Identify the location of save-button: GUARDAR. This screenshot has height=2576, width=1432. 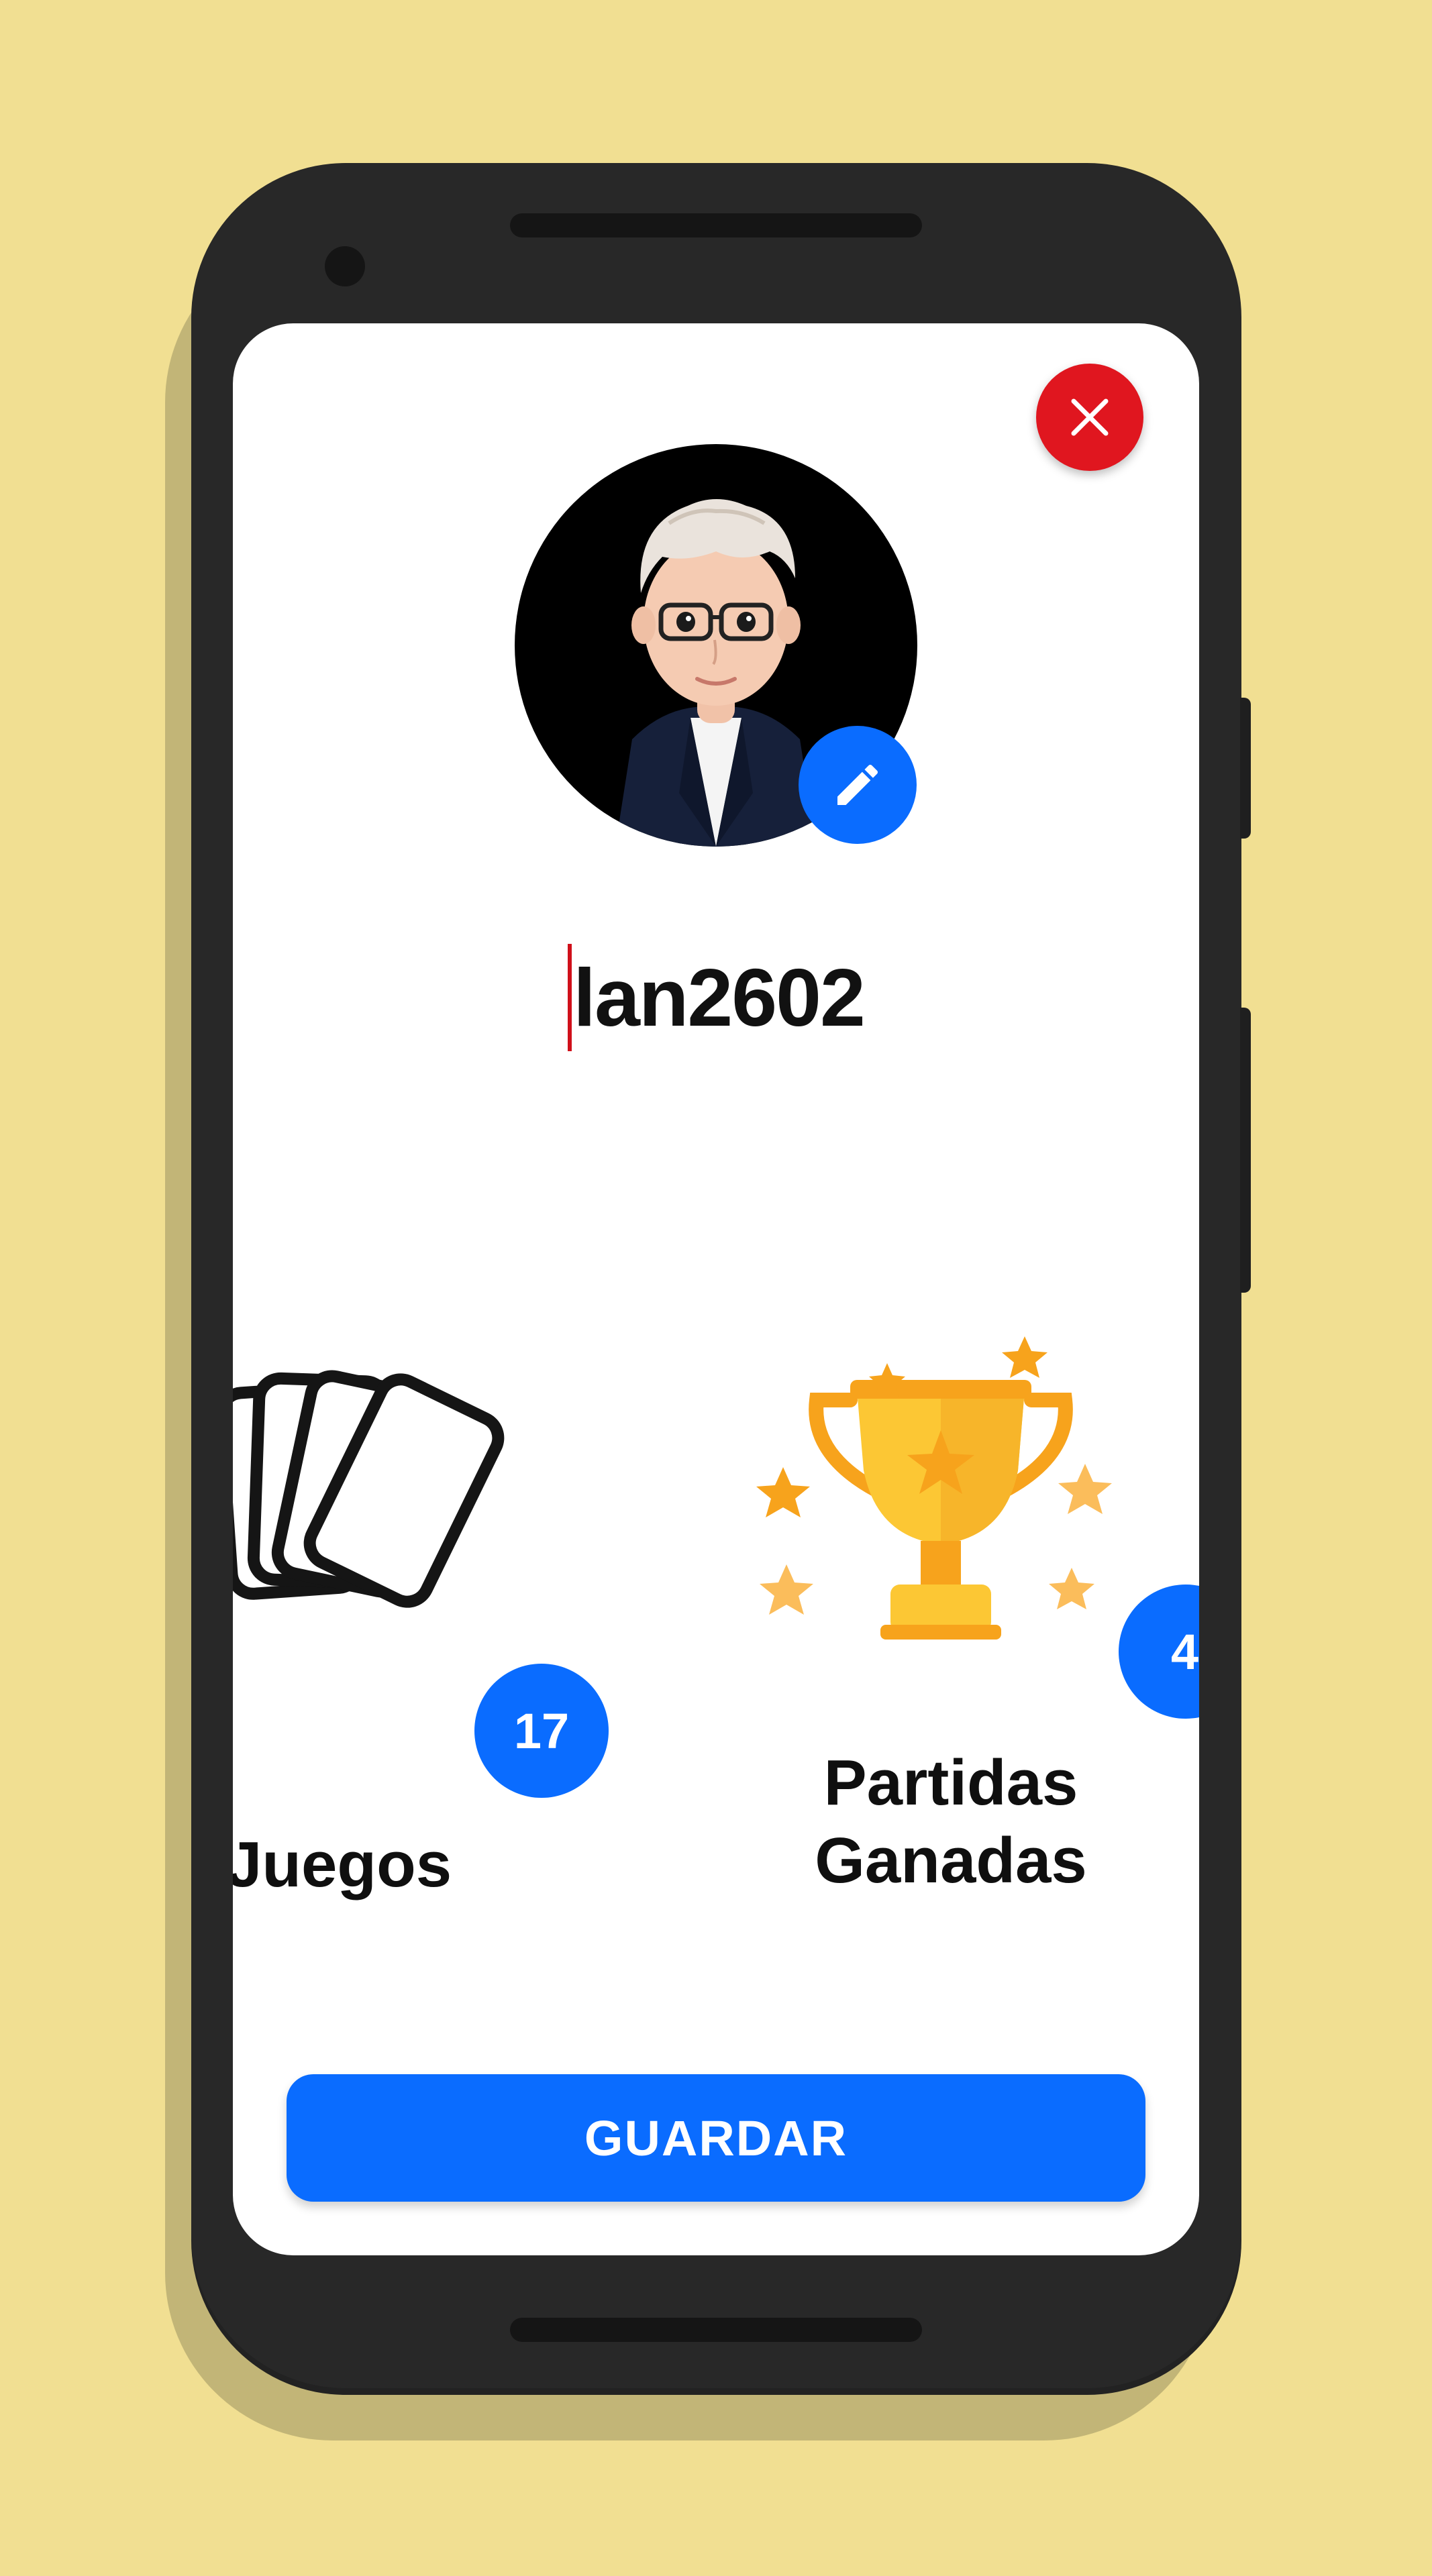
(716, 2138).